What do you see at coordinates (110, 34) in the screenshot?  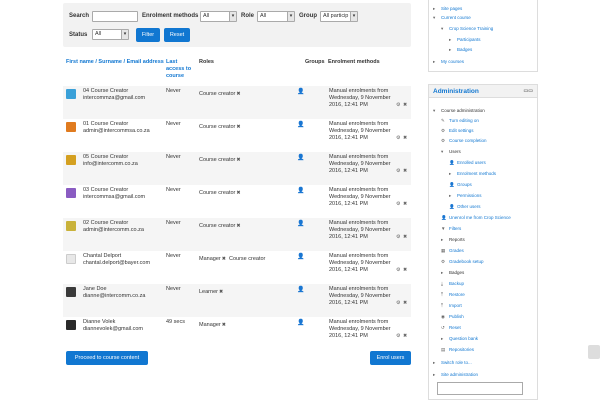 I see `status-select: All ▾` at bounding box center [110, 34].